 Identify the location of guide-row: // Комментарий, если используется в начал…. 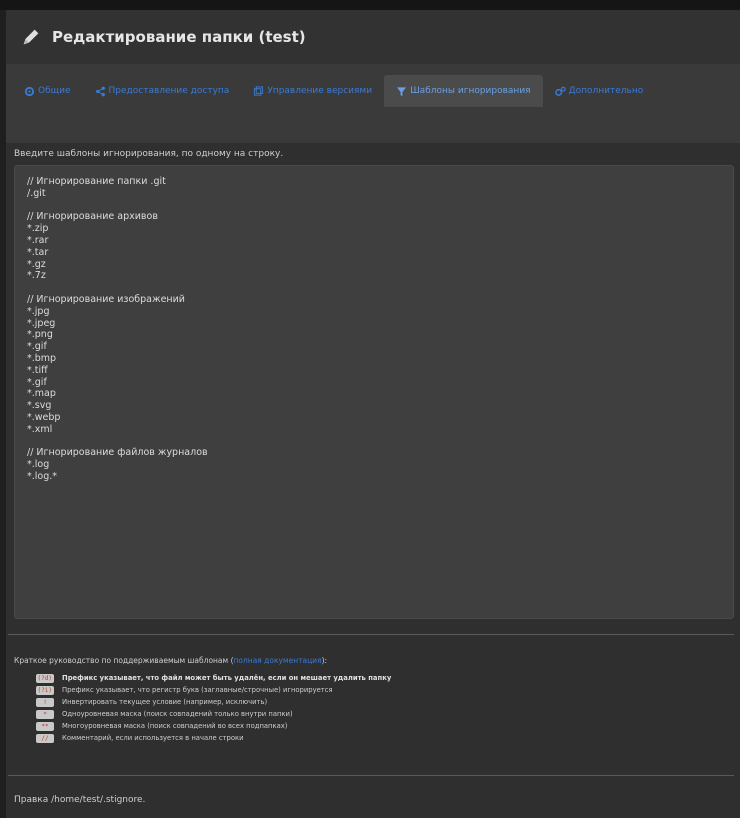
(206, 738).